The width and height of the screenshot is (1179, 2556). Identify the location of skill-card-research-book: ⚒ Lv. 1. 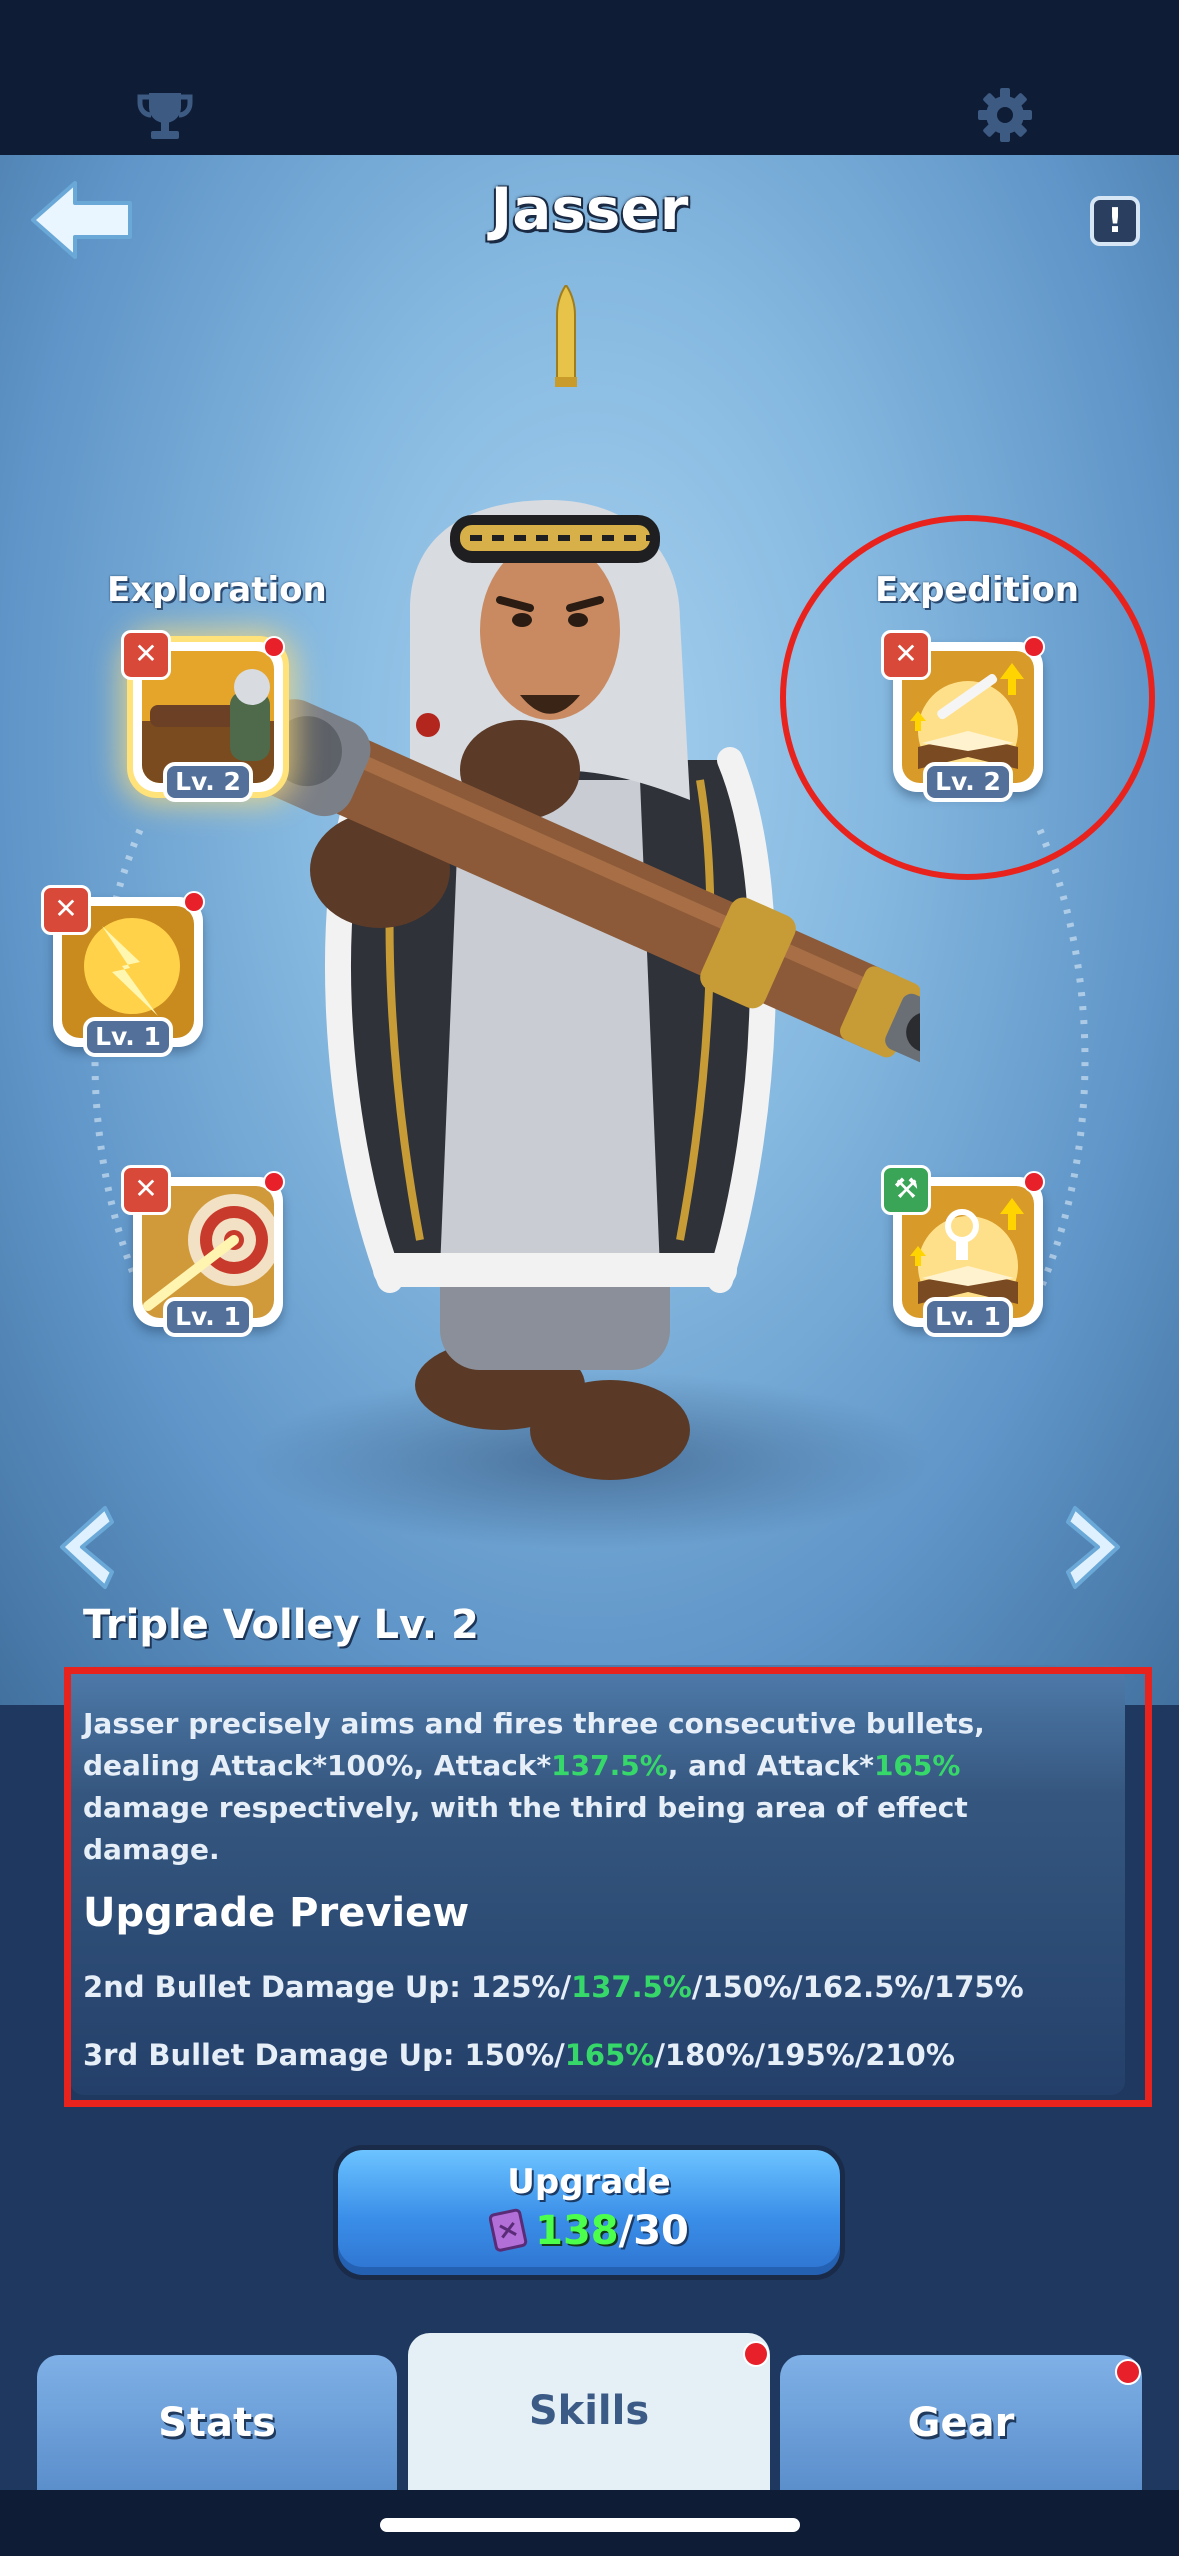
(963, 1251).